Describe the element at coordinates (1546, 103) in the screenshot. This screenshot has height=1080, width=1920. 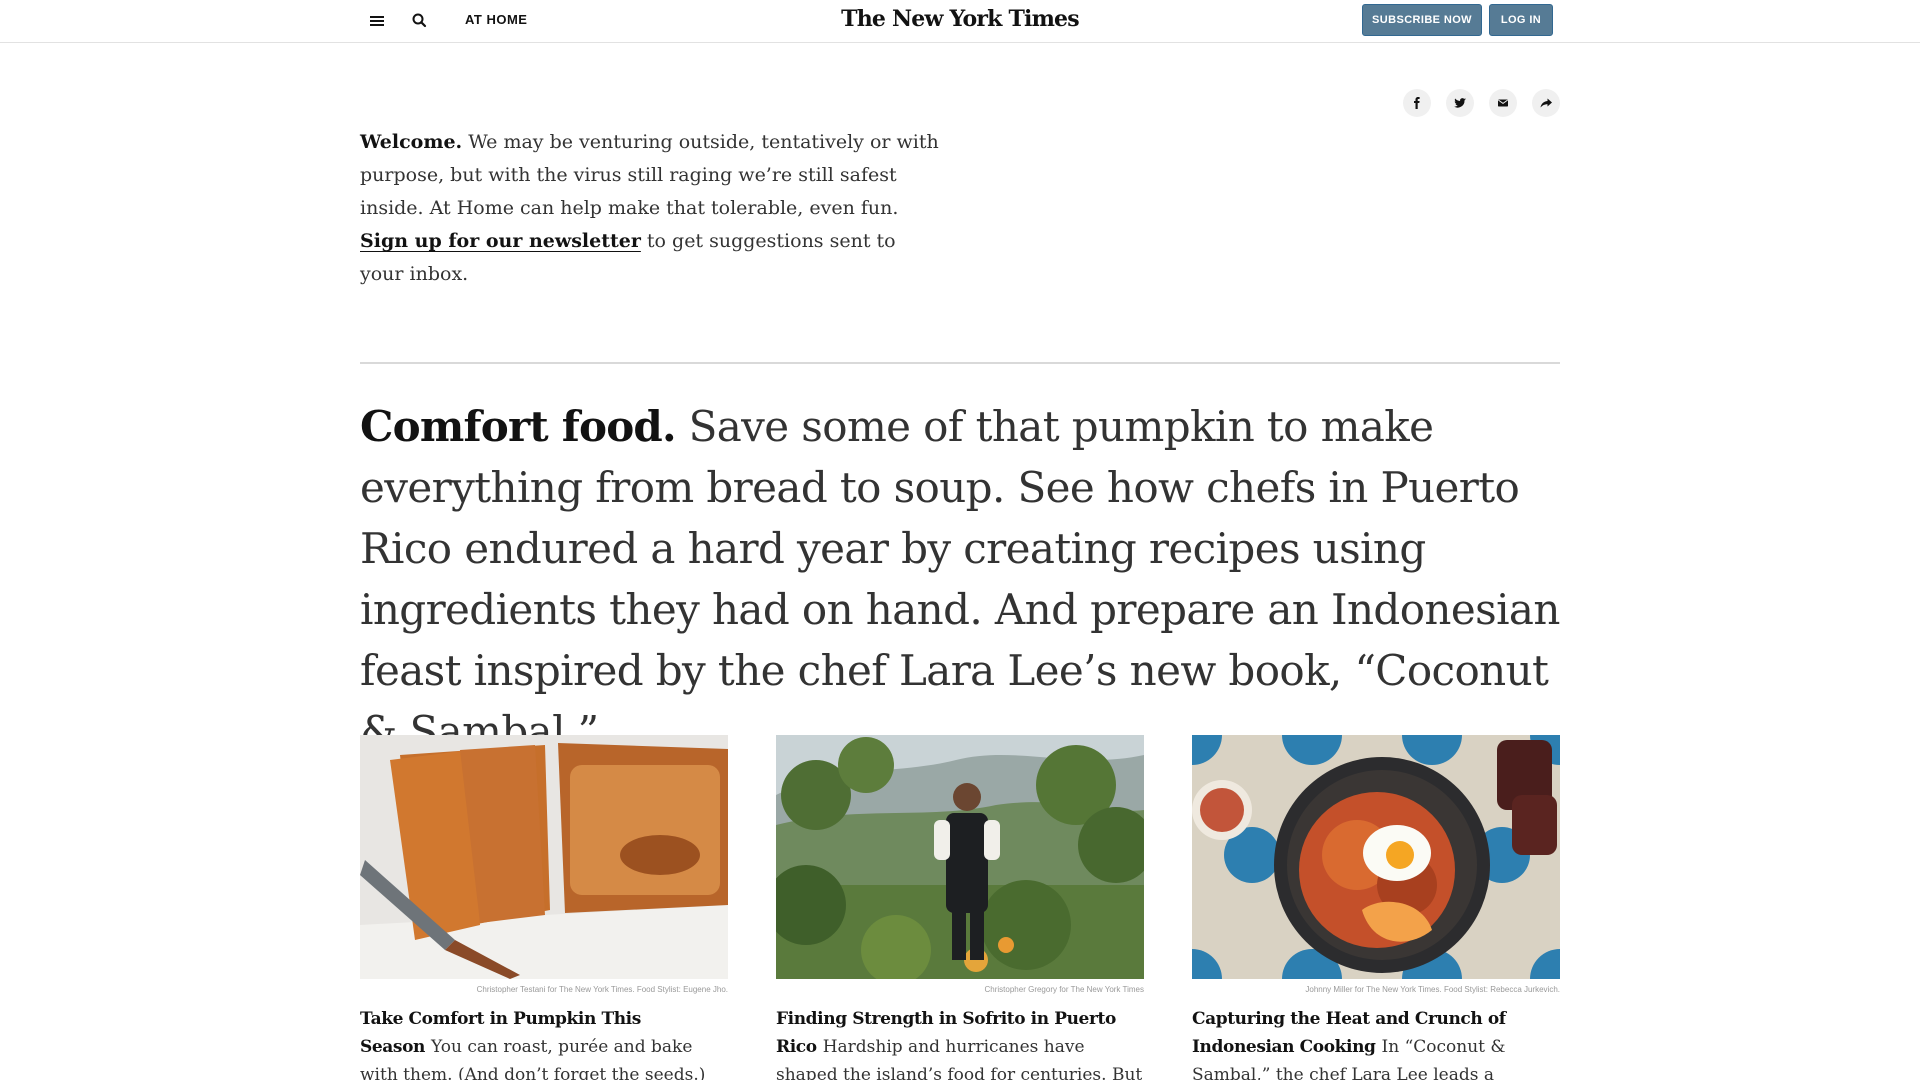
I see `share-arrow-icon` at that location.